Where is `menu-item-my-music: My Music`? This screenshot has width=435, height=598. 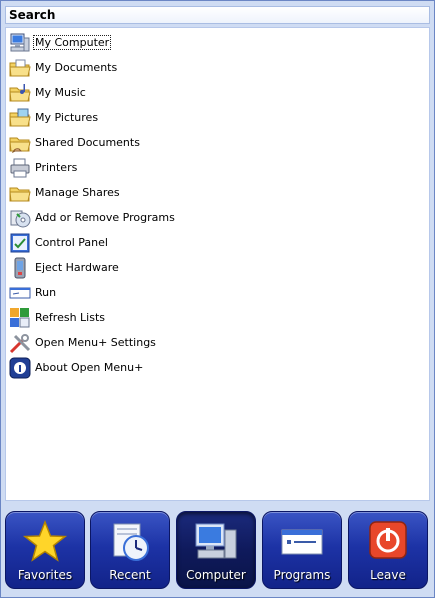
menu-item-my-music: My Music is located at coordinates (206, 92).